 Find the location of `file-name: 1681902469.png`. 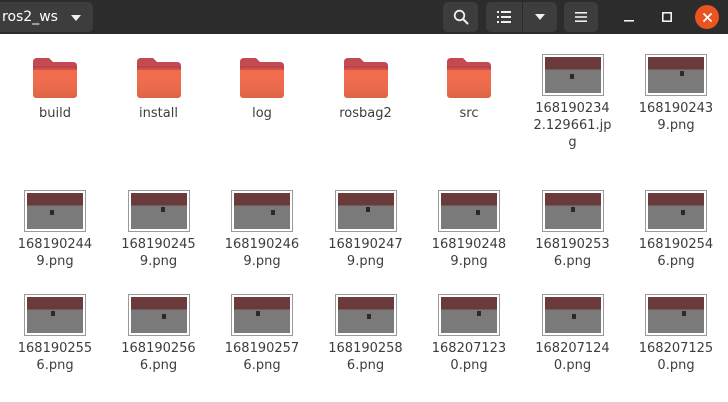

file-name: 1681902469.png is located at coordinates (262, 253).